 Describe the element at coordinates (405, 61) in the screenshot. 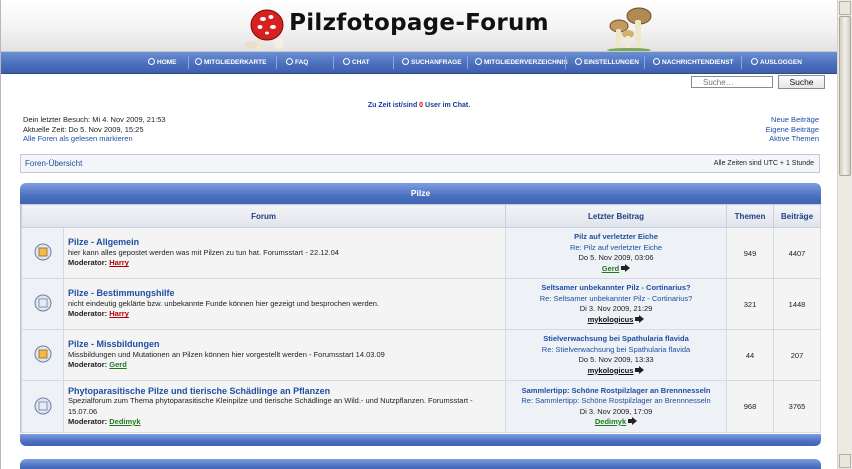

I see `search-icon` at that location.